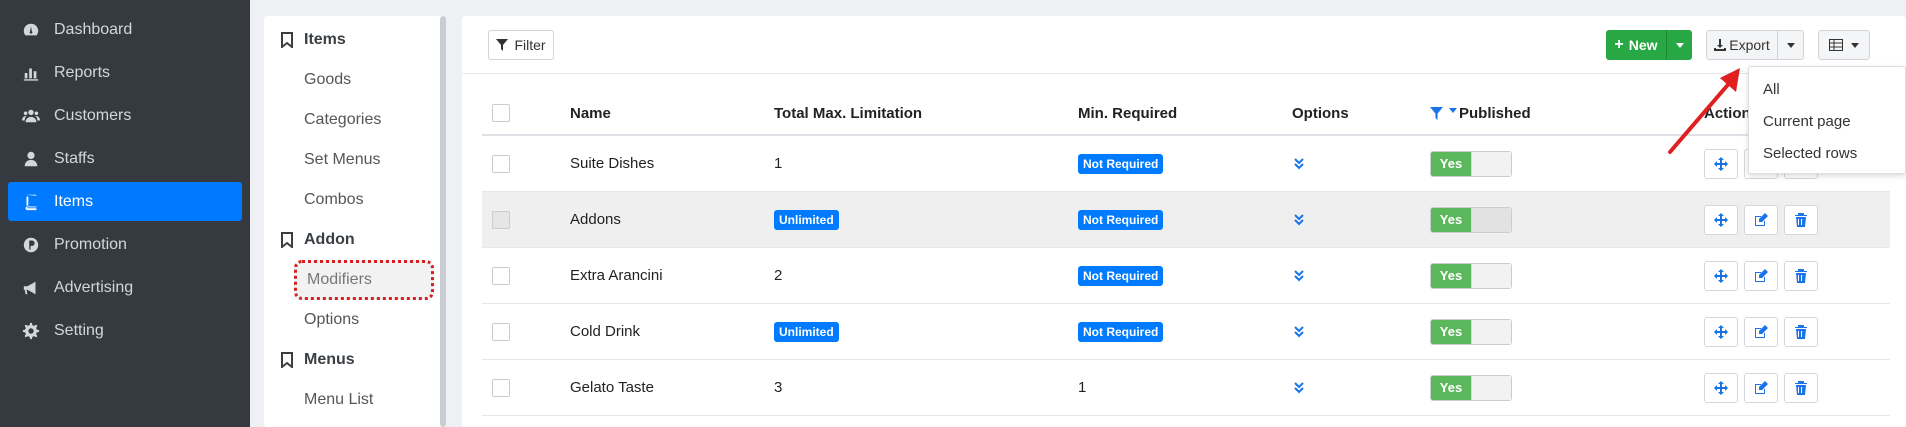 The image size is (1906, 427). Describe the element at coordinates (1127, 113) in the screenshot. I see `header-min-required: Min. Required` at that location.